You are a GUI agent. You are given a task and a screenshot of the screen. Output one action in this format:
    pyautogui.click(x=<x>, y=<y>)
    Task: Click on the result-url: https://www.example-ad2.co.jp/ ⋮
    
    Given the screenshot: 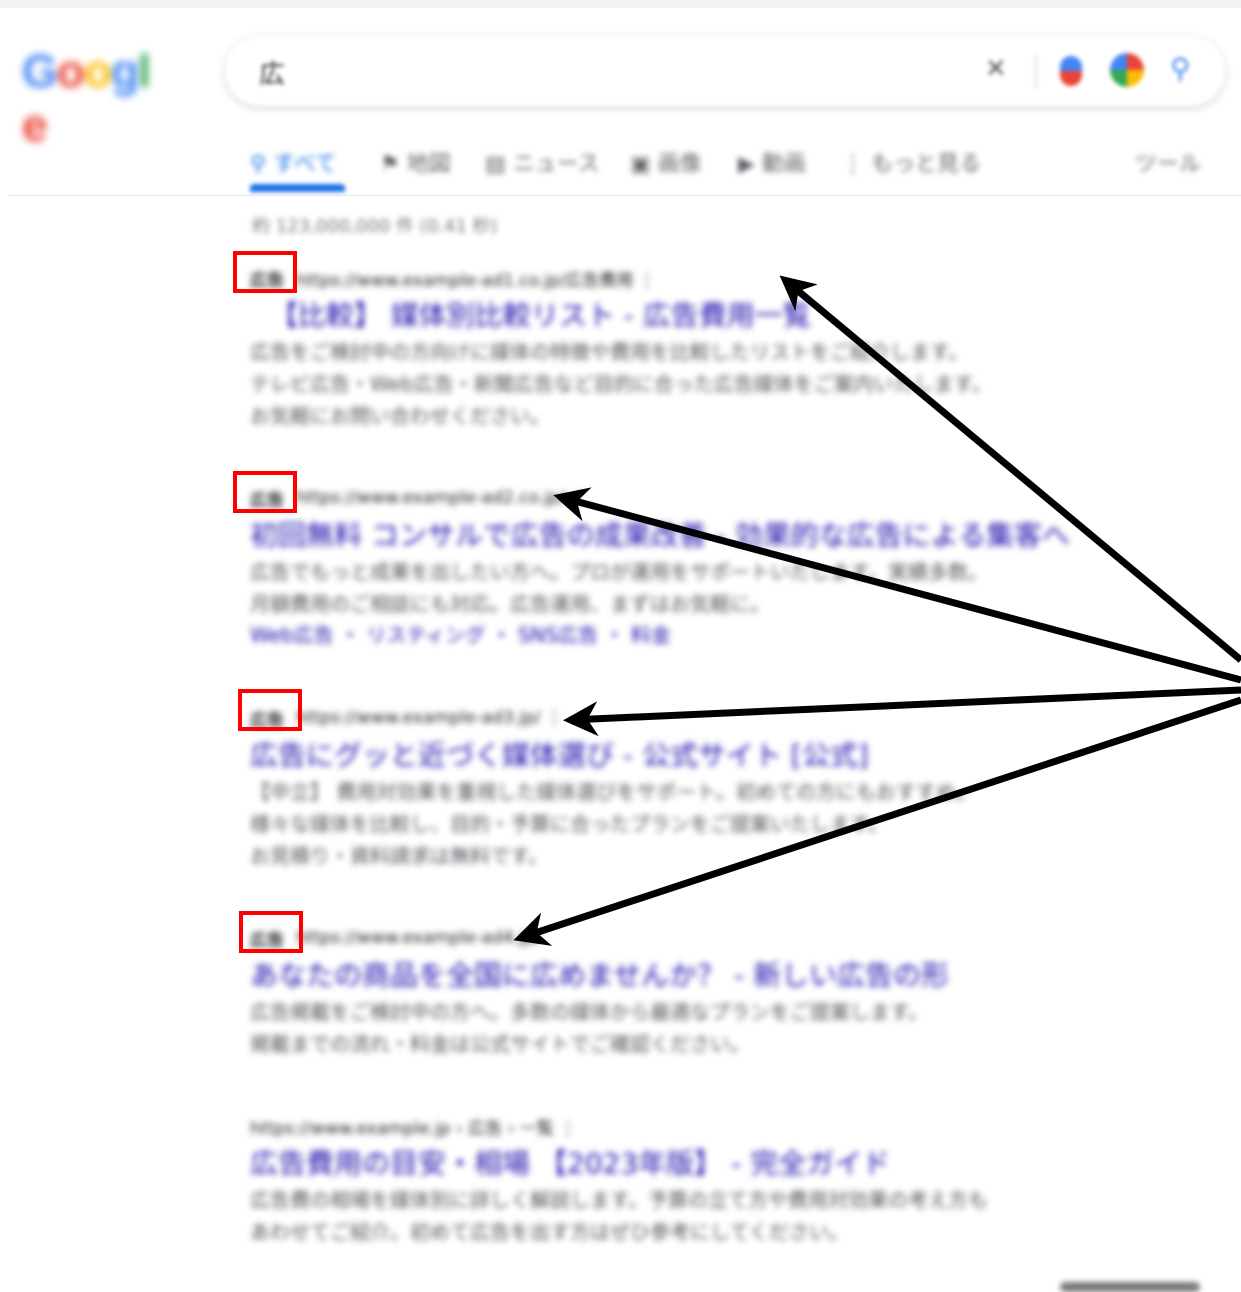 What is the action you would take?
    pyautogui.click(x=442, y=498)
    